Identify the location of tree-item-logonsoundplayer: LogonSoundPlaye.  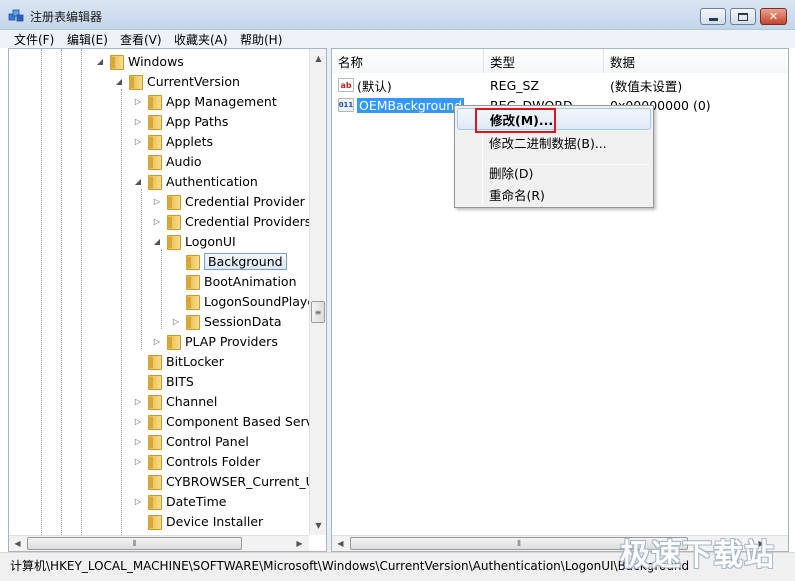
(243, 301).